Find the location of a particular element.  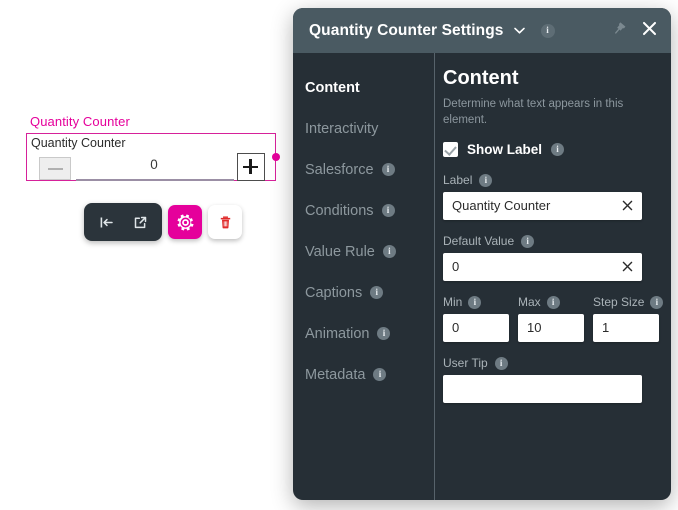

panel-header: Quantity Counter Settings i is located at coordinates (482, 30).